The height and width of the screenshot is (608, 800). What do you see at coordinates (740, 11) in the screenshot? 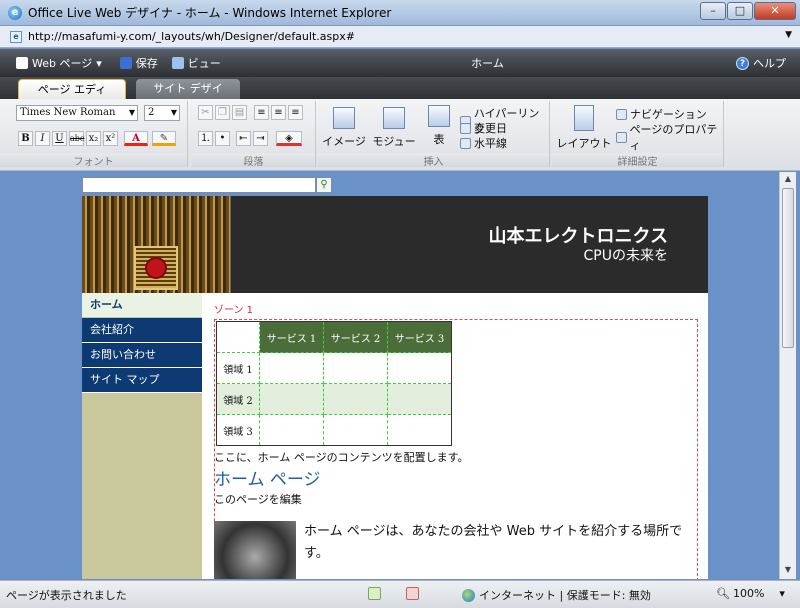
I see `maximize-button: □` at bounding box center [740, 11].